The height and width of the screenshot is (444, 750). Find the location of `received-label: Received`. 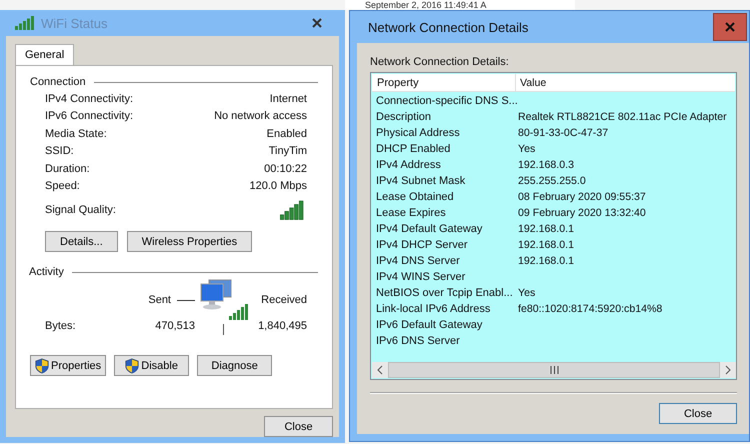

received-label: Received is located at coordinates (284, 300).